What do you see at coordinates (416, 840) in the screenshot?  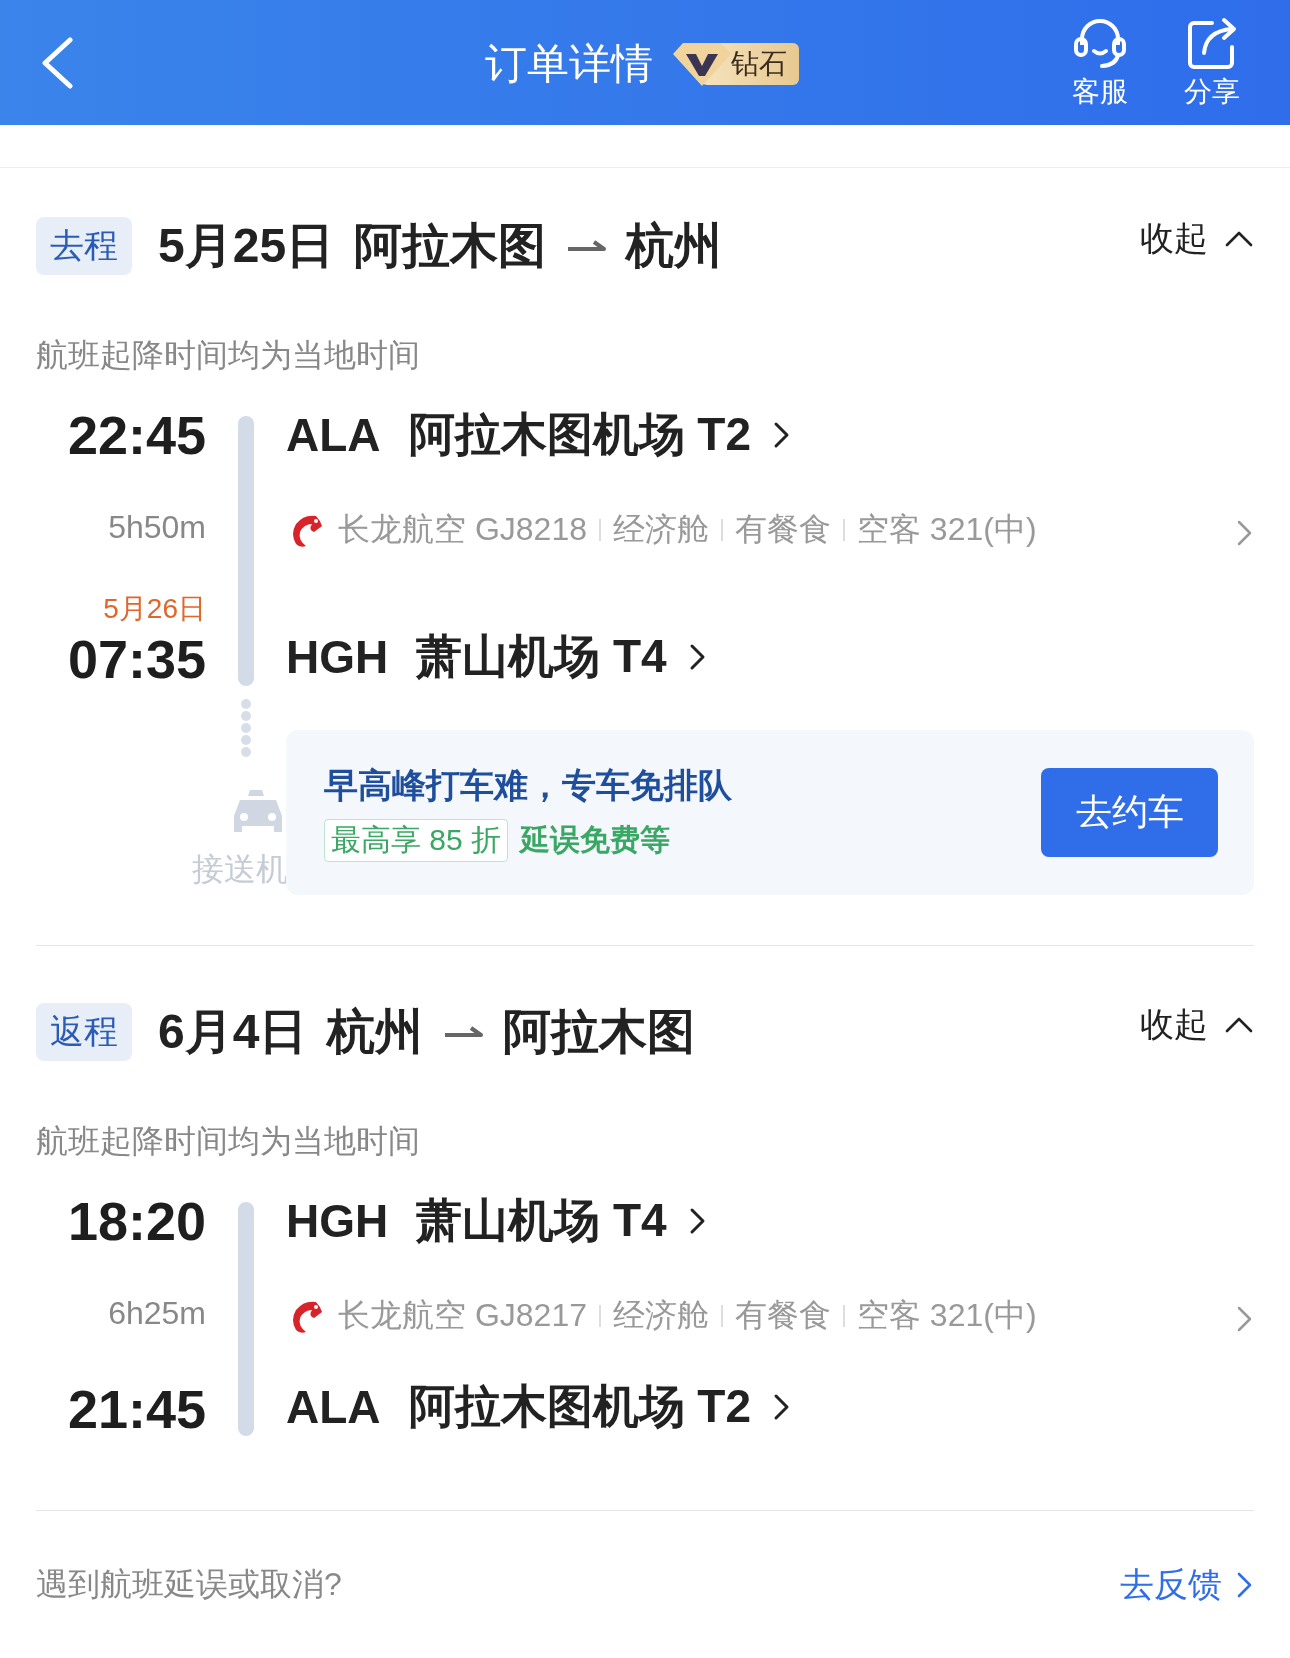 I see `discount-tag: 最高享 85 折` at bounding box center [416, 840].